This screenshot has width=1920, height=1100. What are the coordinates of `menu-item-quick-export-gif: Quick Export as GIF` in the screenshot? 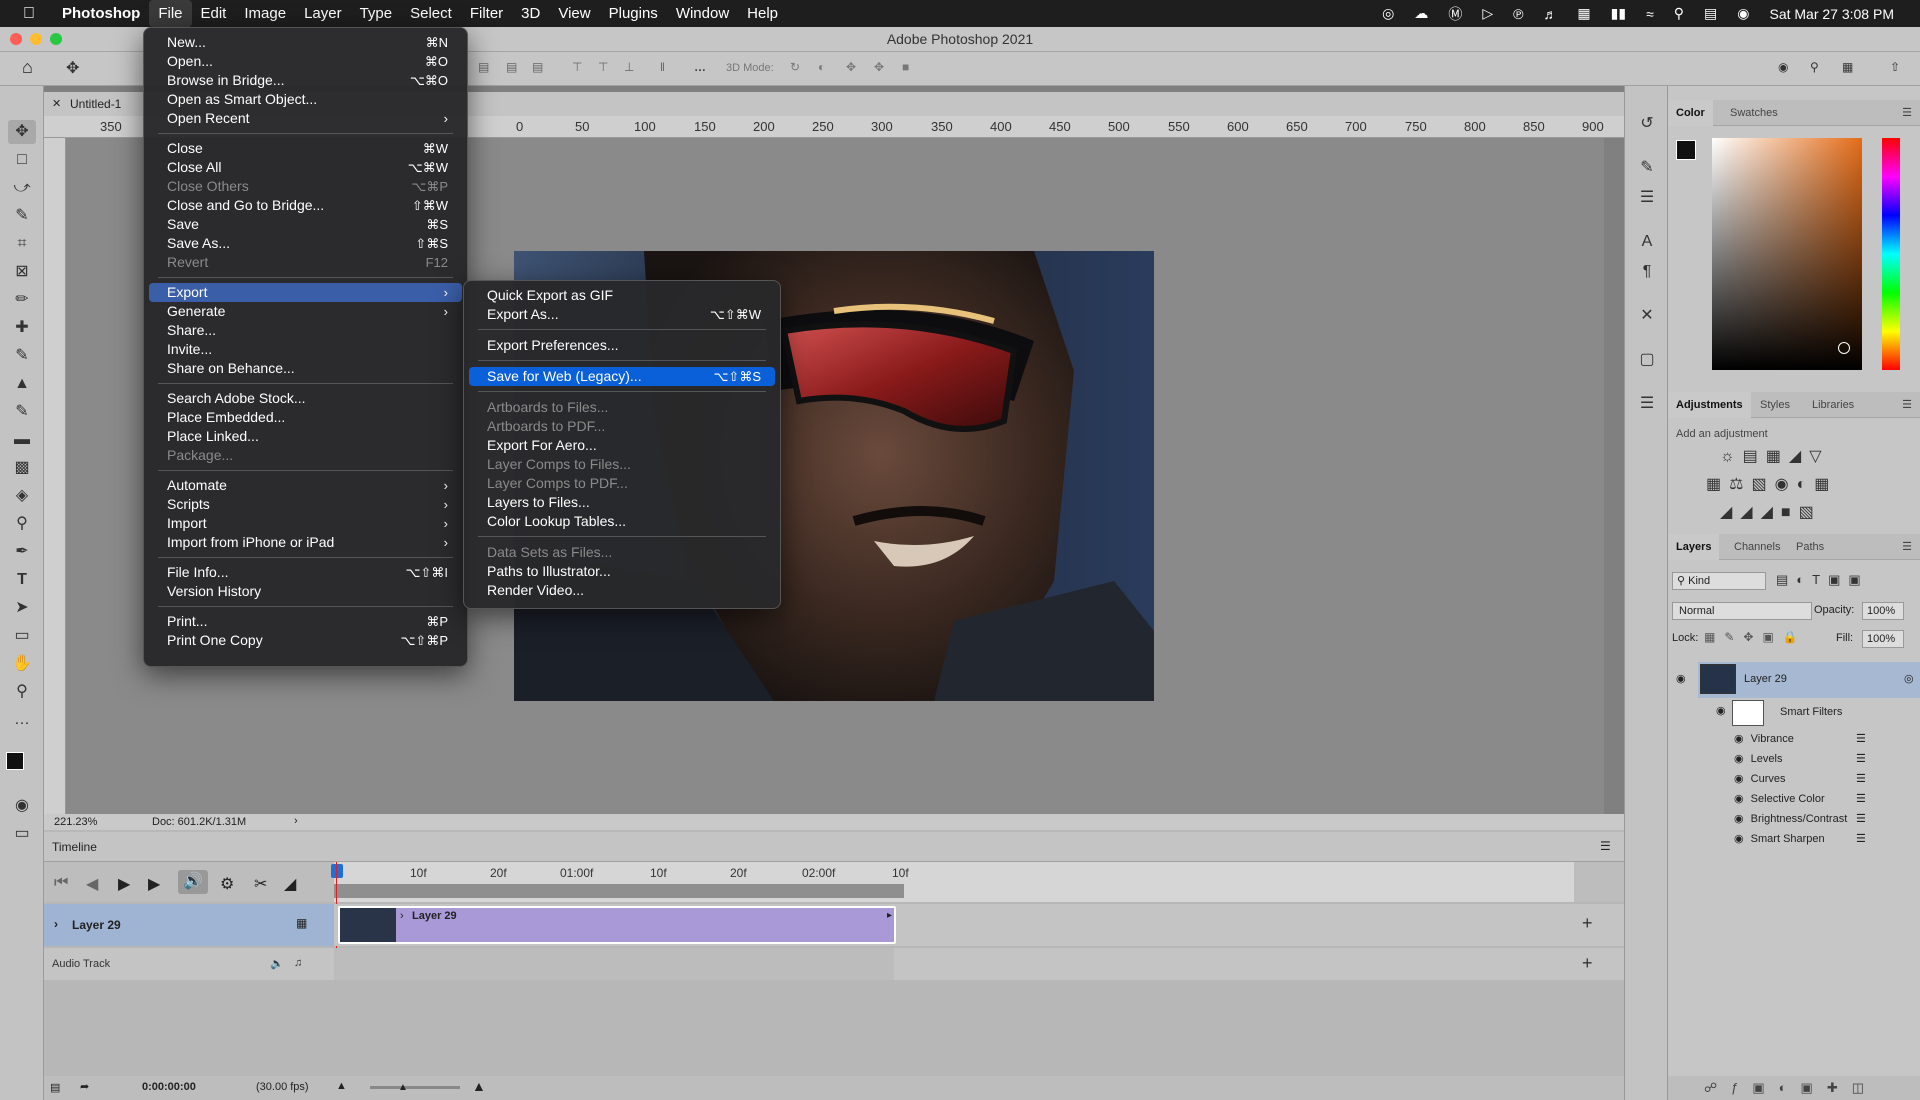 It's located at (622, 295).